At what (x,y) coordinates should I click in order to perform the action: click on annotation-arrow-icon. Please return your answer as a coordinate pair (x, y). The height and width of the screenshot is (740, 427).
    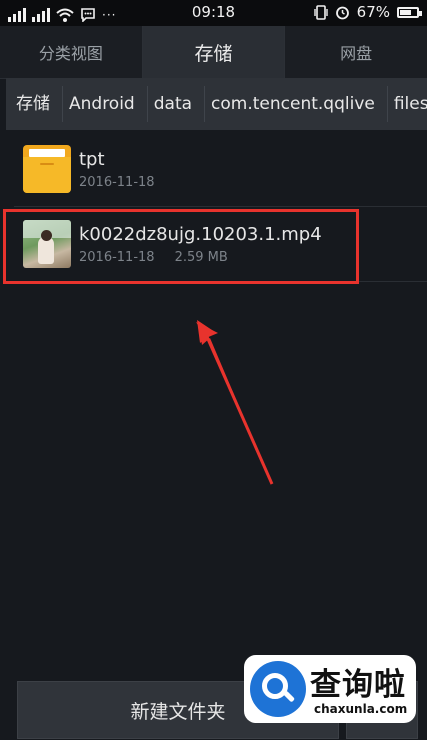
    Looking at the image, I should click on (235, 402).